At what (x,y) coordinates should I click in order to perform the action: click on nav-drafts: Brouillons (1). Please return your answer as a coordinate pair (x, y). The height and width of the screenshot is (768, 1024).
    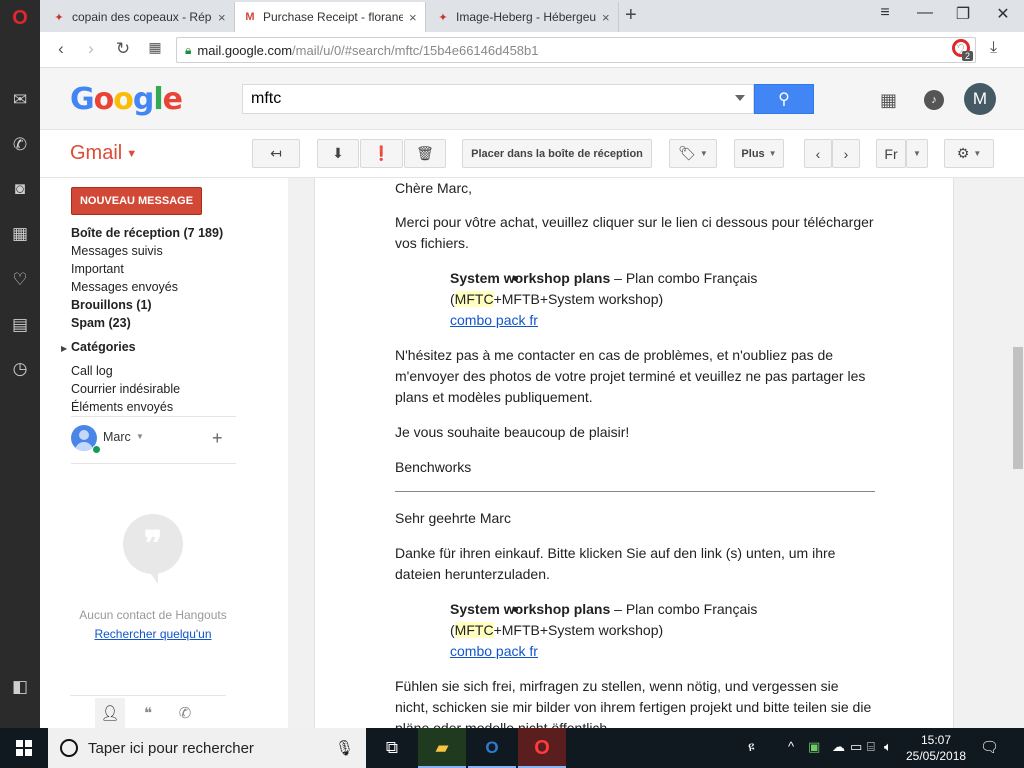
    Looking at the image, I should click on (111, 305).